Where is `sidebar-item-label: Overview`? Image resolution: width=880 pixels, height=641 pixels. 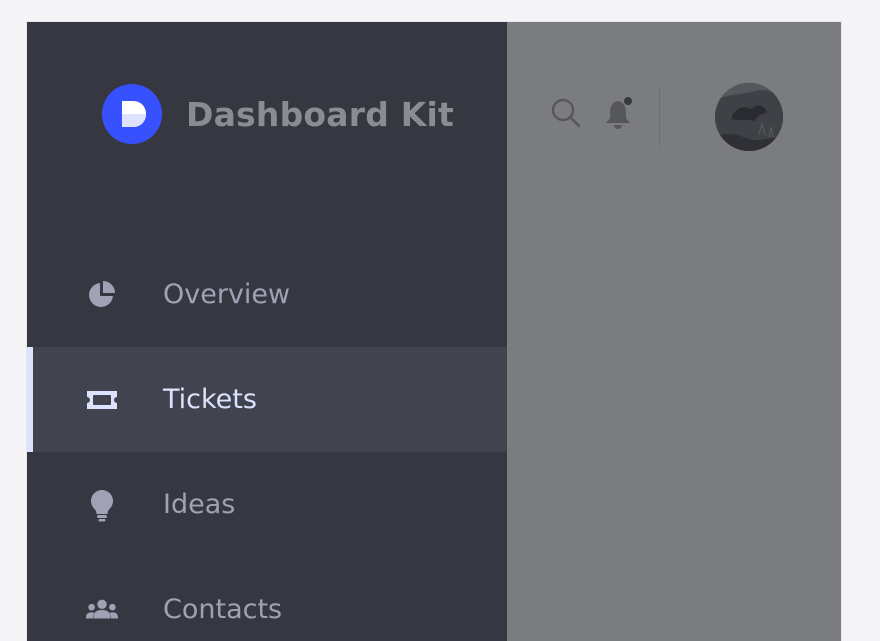 sidebar-item-label: Overview is located at coordinates (227, 294).